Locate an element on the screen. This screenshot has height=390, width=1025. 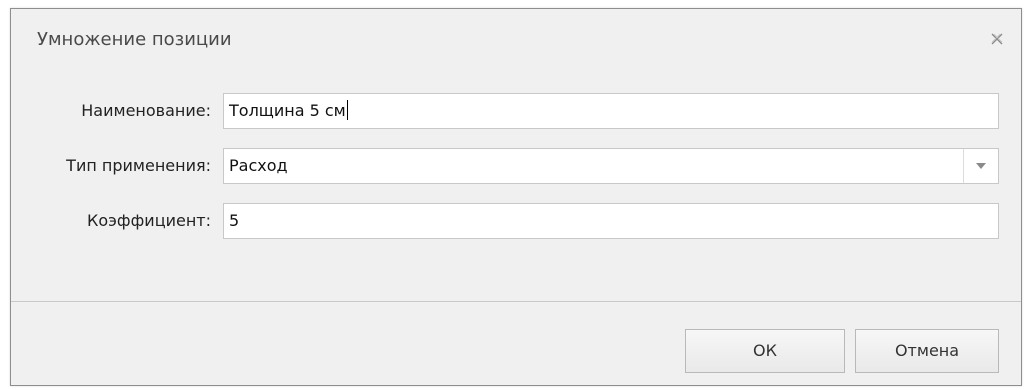
text-caret is located at coordinates (347, 110).